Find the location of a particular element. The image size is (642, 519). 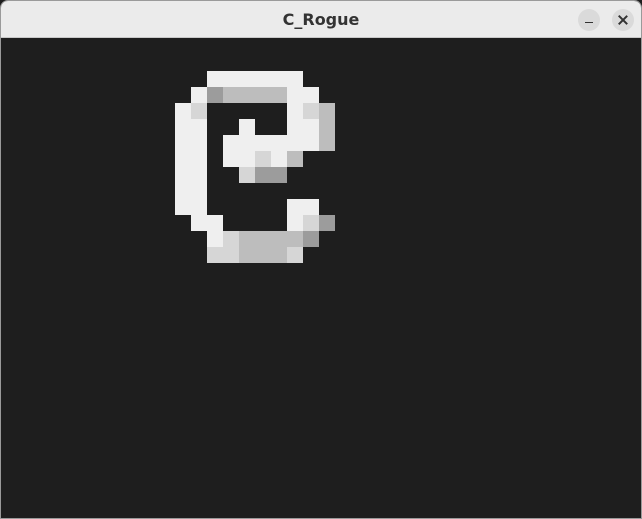

close-button is located at coordinates (623, 20).